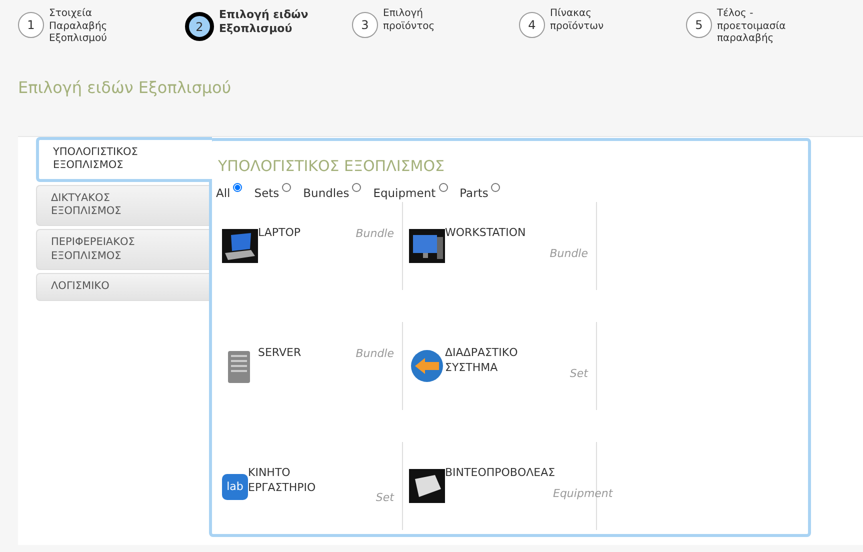 The height and width of the screenshot is (552, 863). Describe the element at coordinates (499, 473) in the screenshot. I see `product-name: ΒΙΝΤΕΟΠΡΟΒΟΛΕΑΣ` at that location.